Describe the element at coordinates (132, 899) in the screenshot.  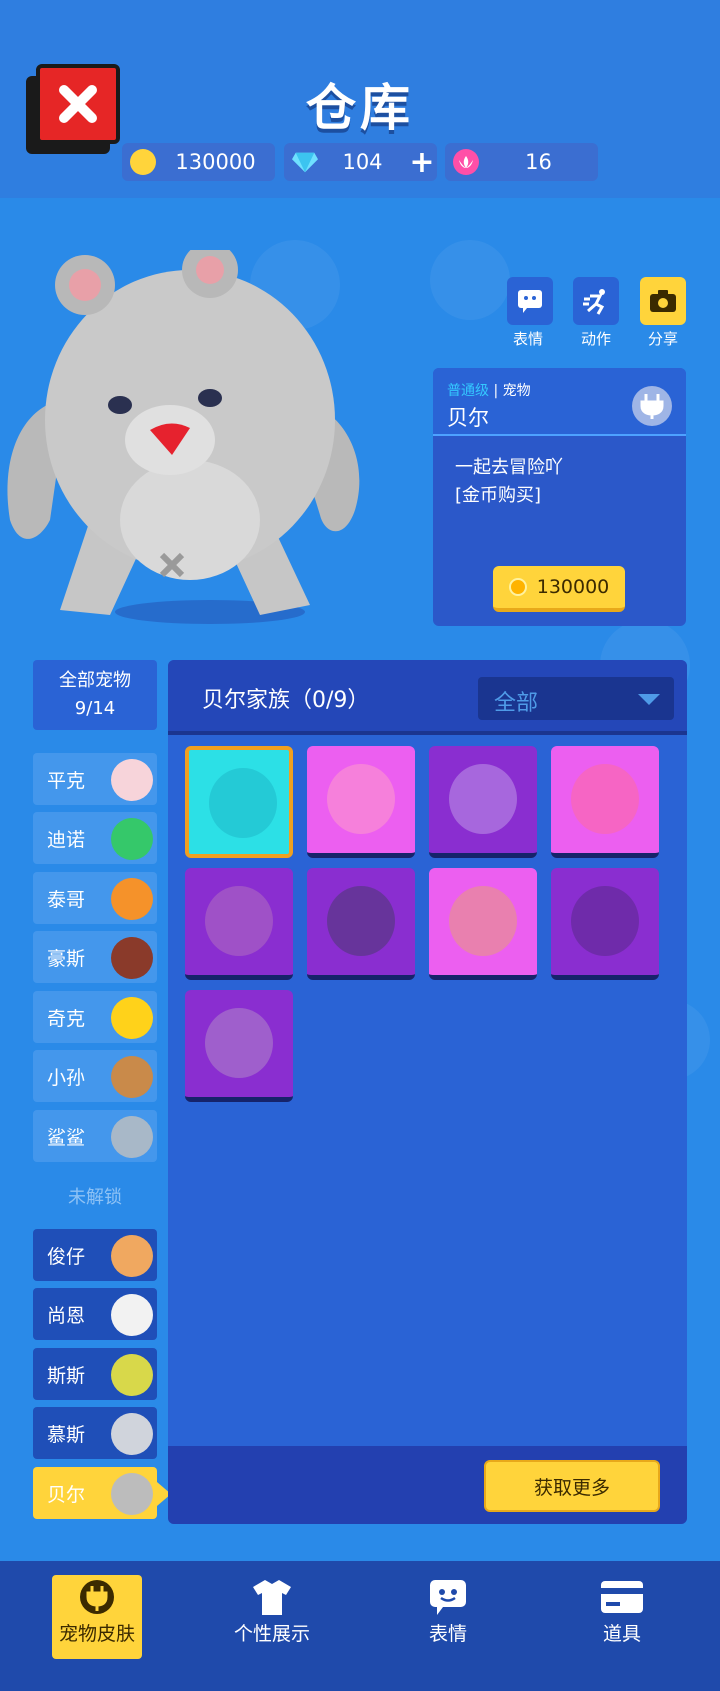
I see `tiger-avatar-icon` at that location.